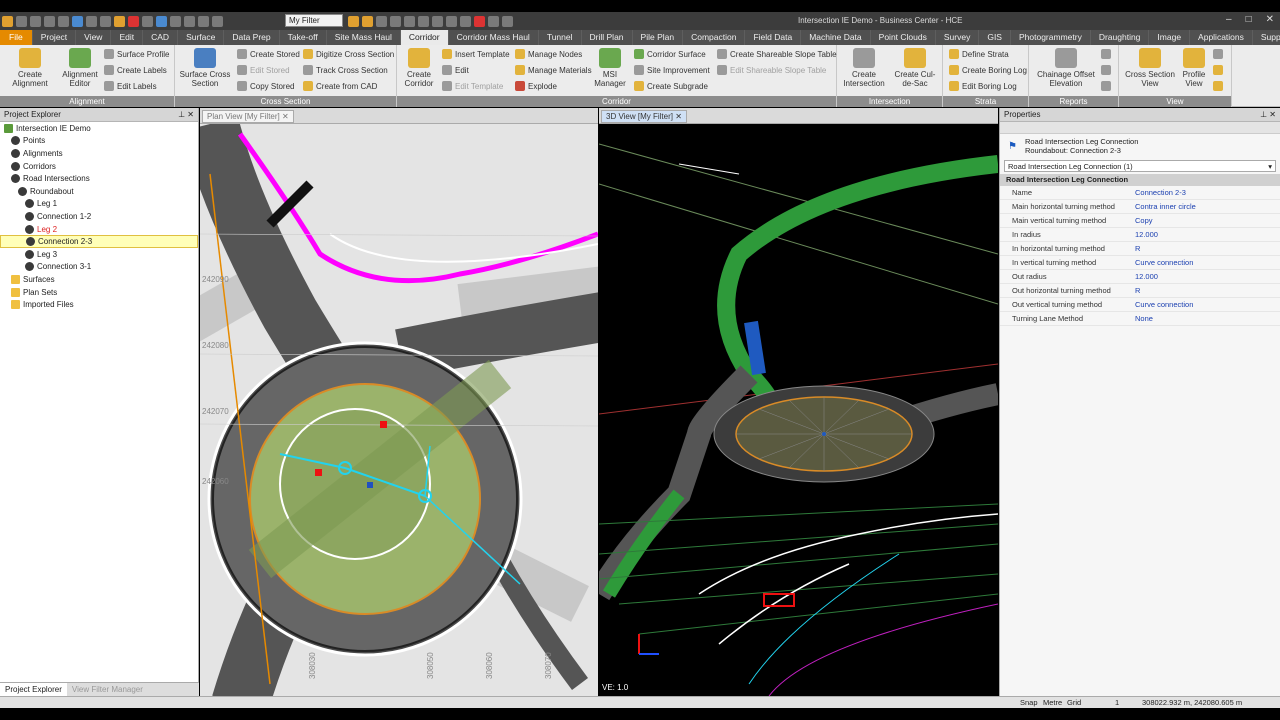 This screenshot has width=1280, height=720. Describe the element at coordinates (465, 21) in the screenshot. I see `point-icon` at that location.